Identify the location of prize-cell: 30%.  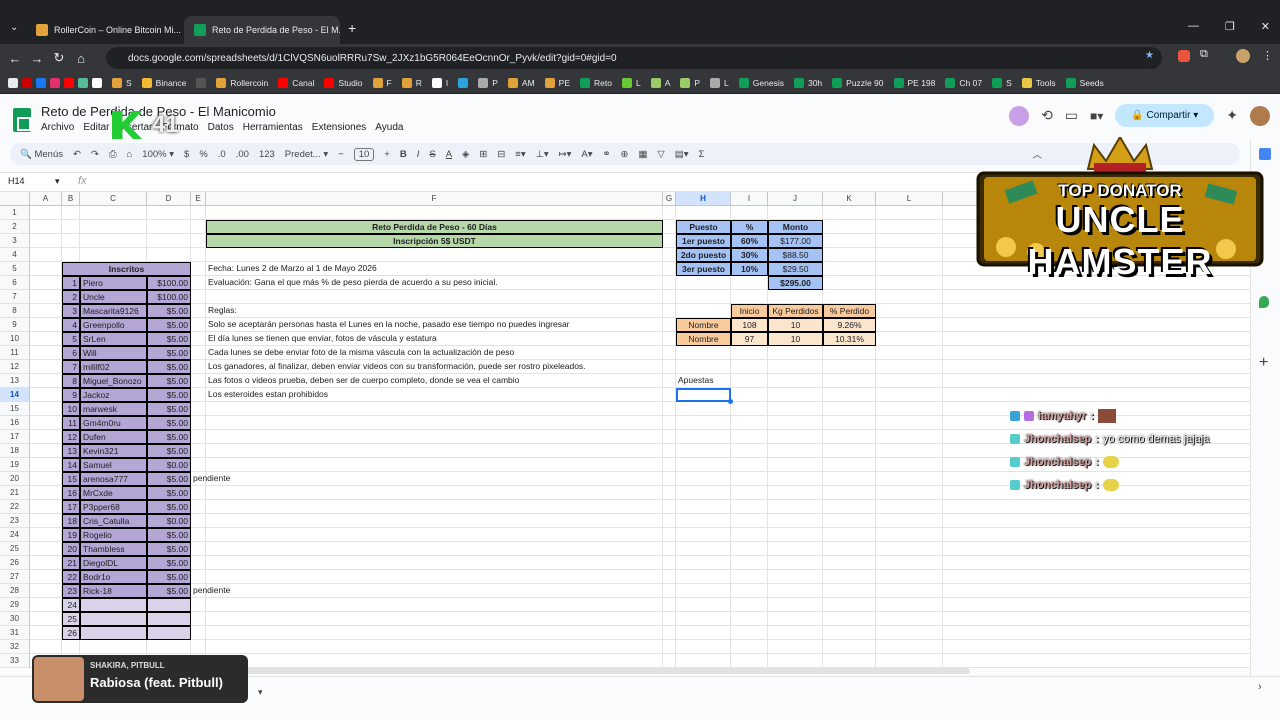
(749, 255).